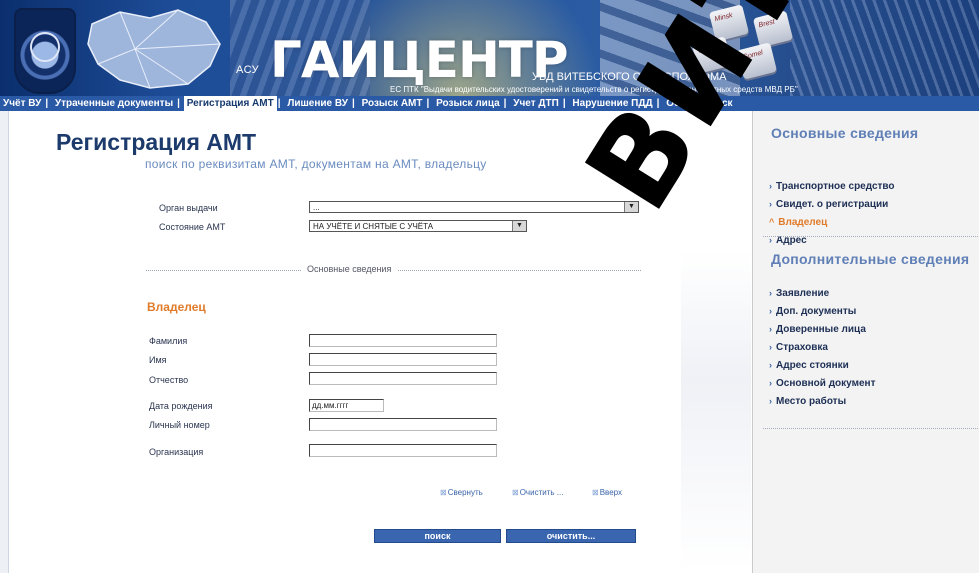  I want to click on owner-section-title: Владелец, so click(176, 307).